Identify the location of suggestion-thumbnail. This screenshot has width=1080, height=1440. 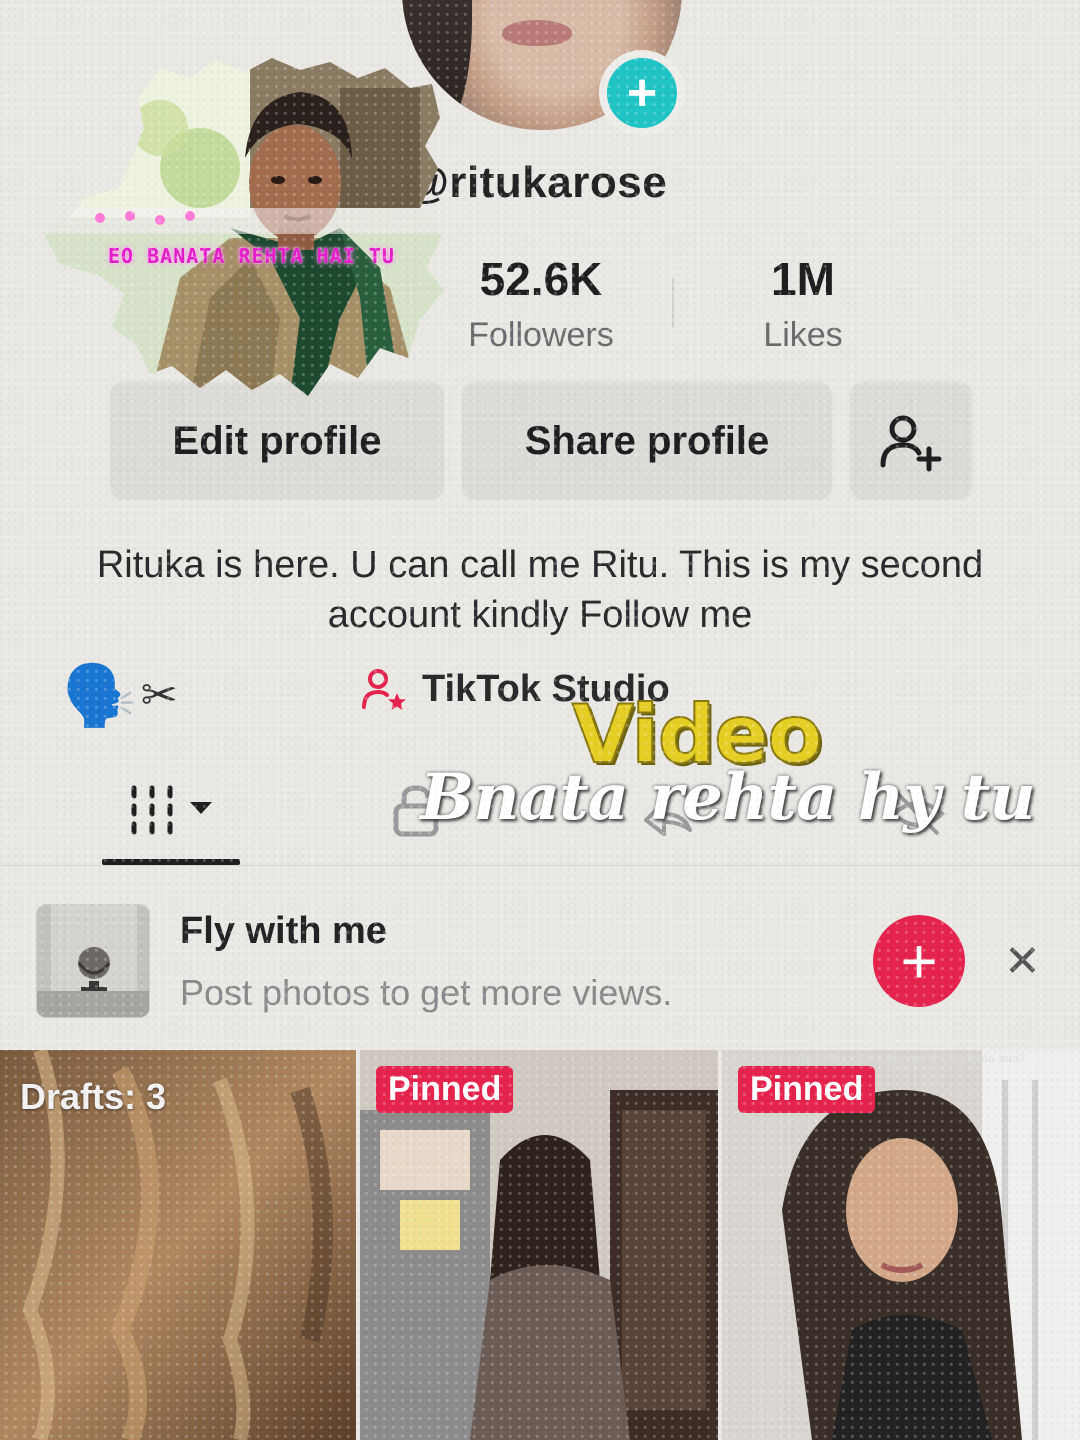
(93, 961).